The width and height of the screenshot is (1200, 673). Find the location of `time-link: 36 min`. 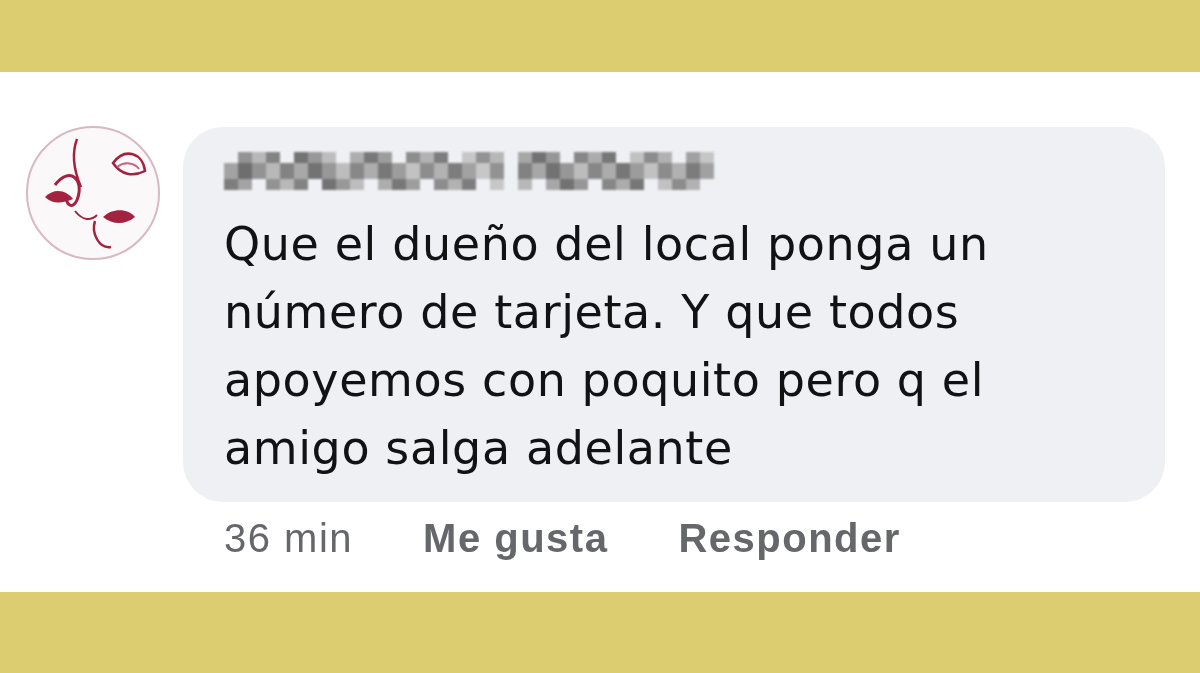

time-link: 36 min is located at coordinates (289, 538).